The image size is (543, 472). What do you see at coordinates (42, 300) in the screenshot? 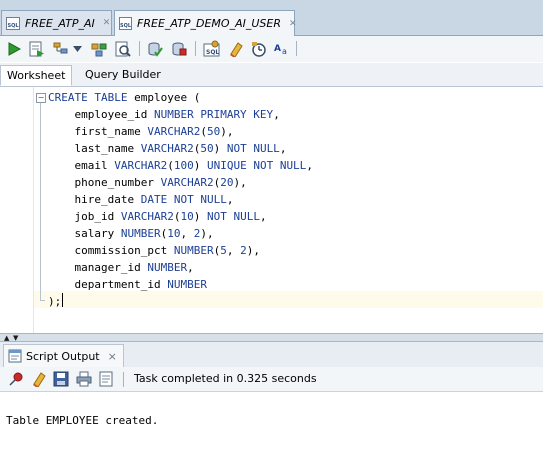
I see `fold-guide-end` at bounding box center [42, 300].